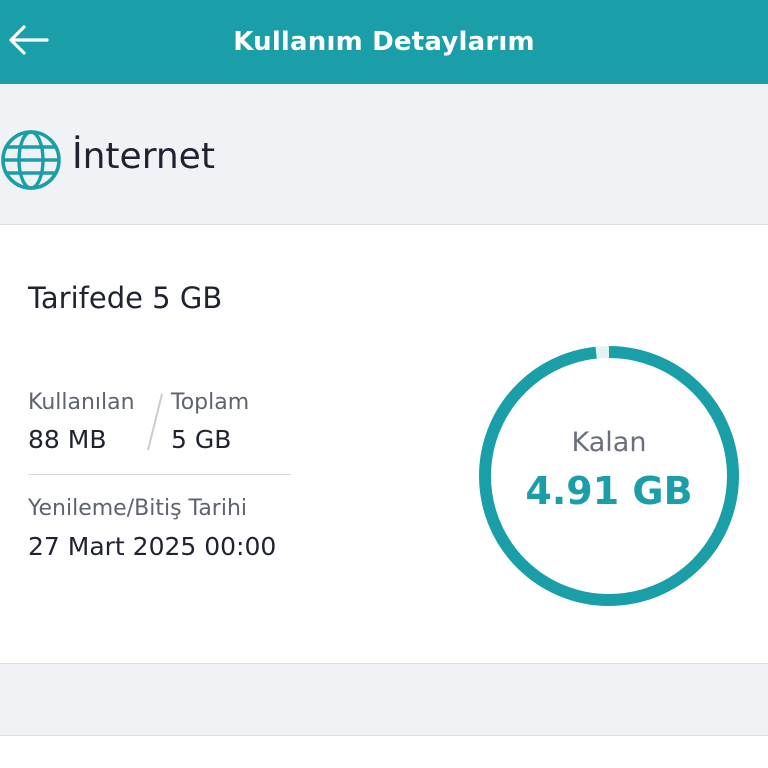 This screenshot has height=768, width=768. What do you see at coordinates (155, 422) in the screenshot?
I see `separator-slash` at bounding box center [155, 422].